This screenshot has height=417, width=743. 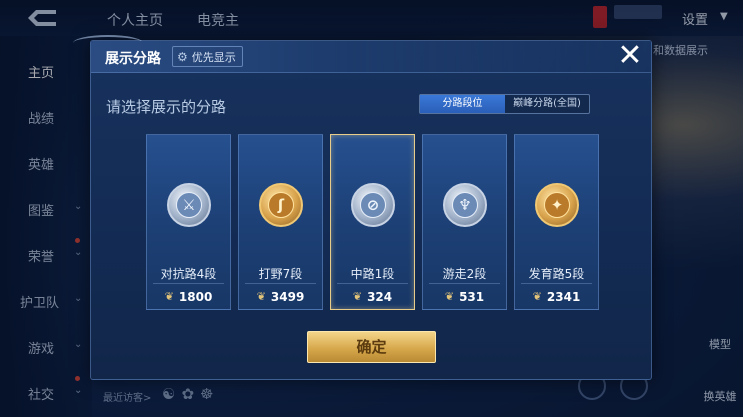 I want to click on lane-glyph-icon: ♆, so click(x=465, y=205).